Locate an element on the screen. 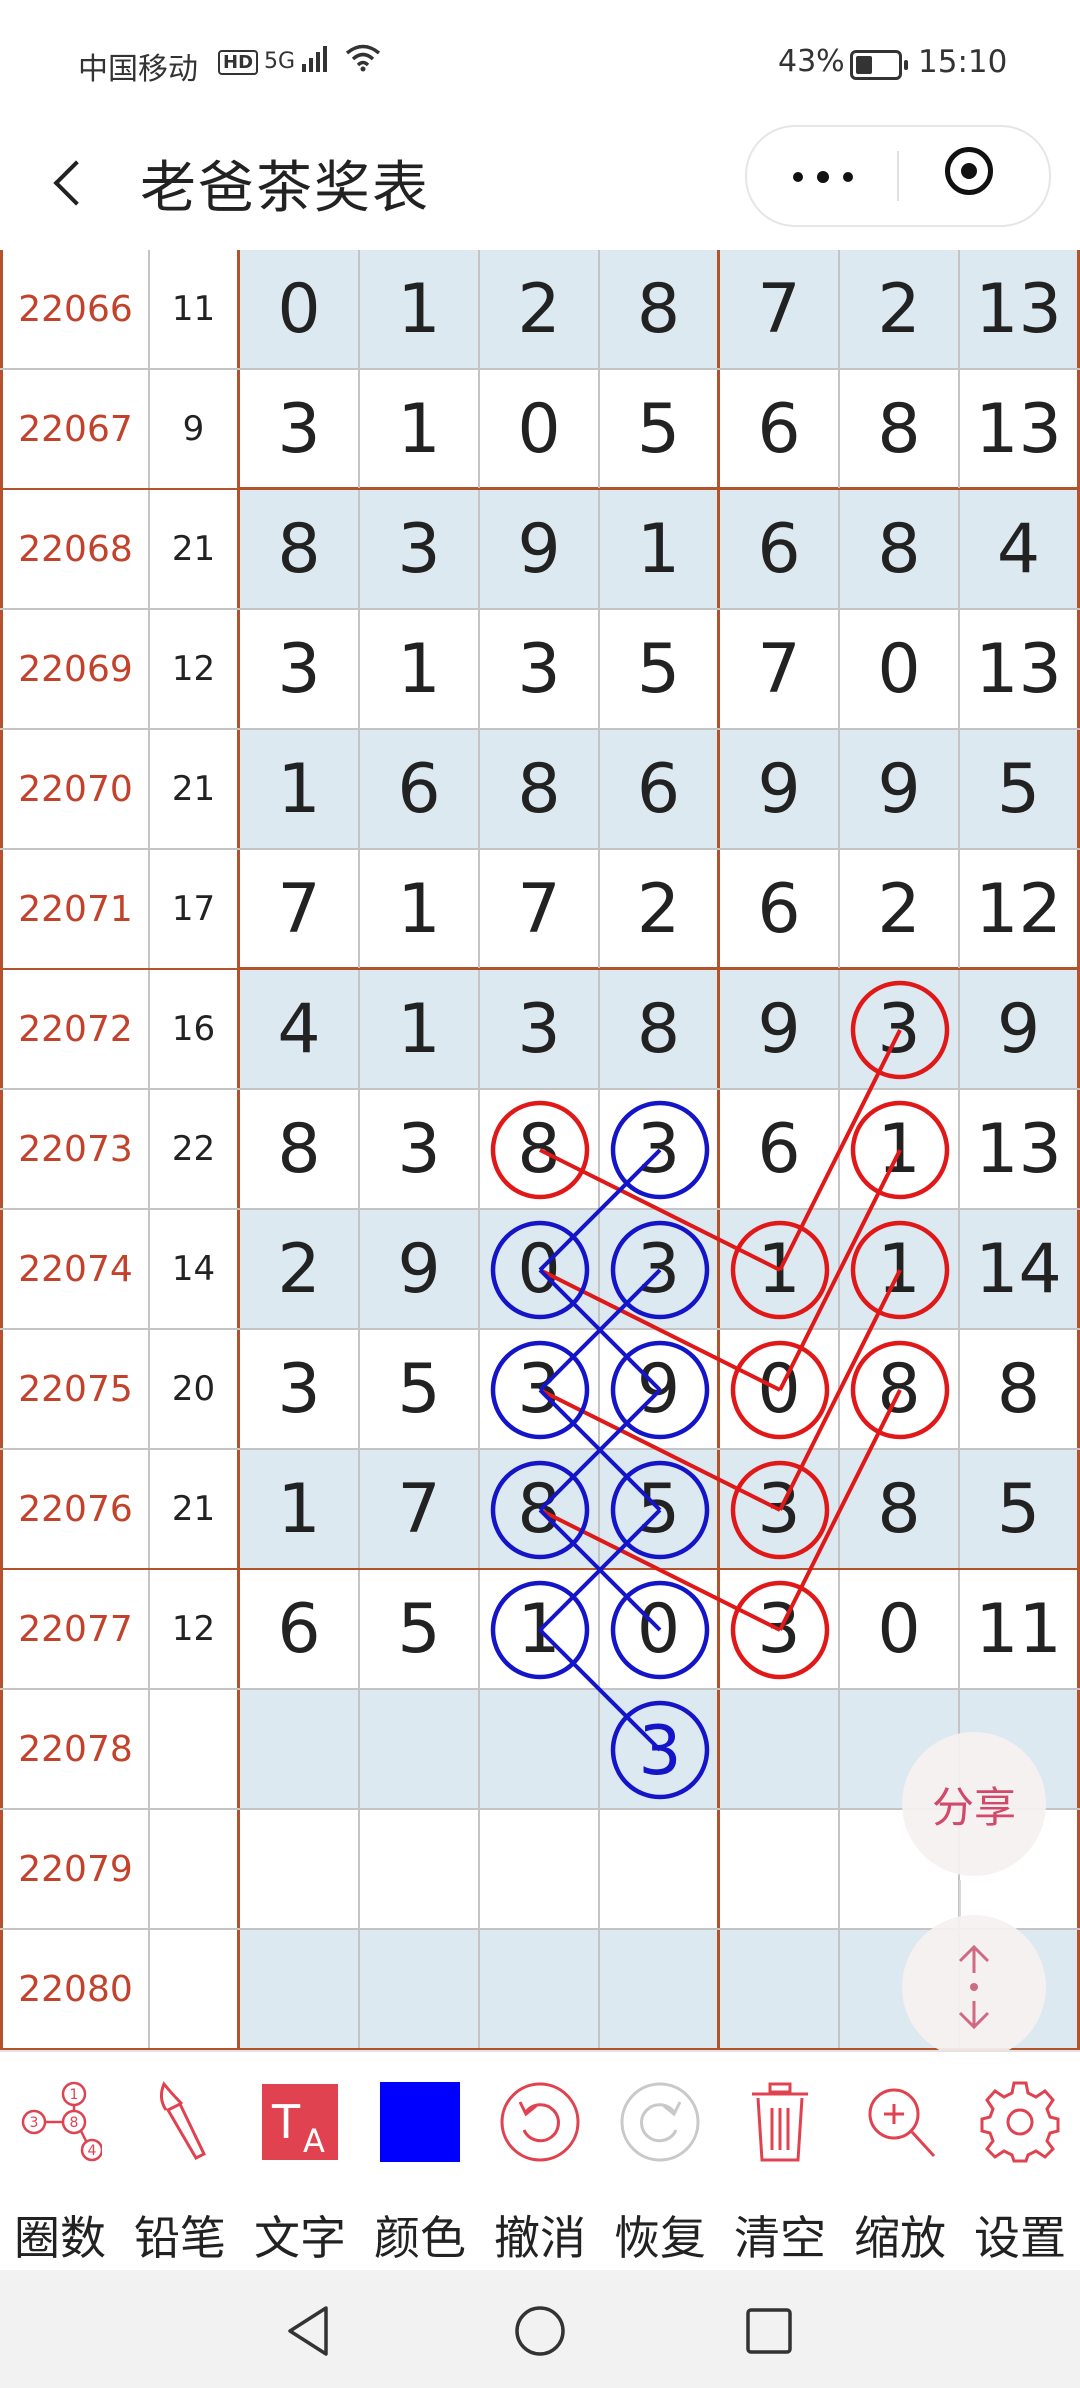 Image resolution: width=1080 pixels, height=2388 pixels. recents-square-icon is located at coordinates (769, 2331).